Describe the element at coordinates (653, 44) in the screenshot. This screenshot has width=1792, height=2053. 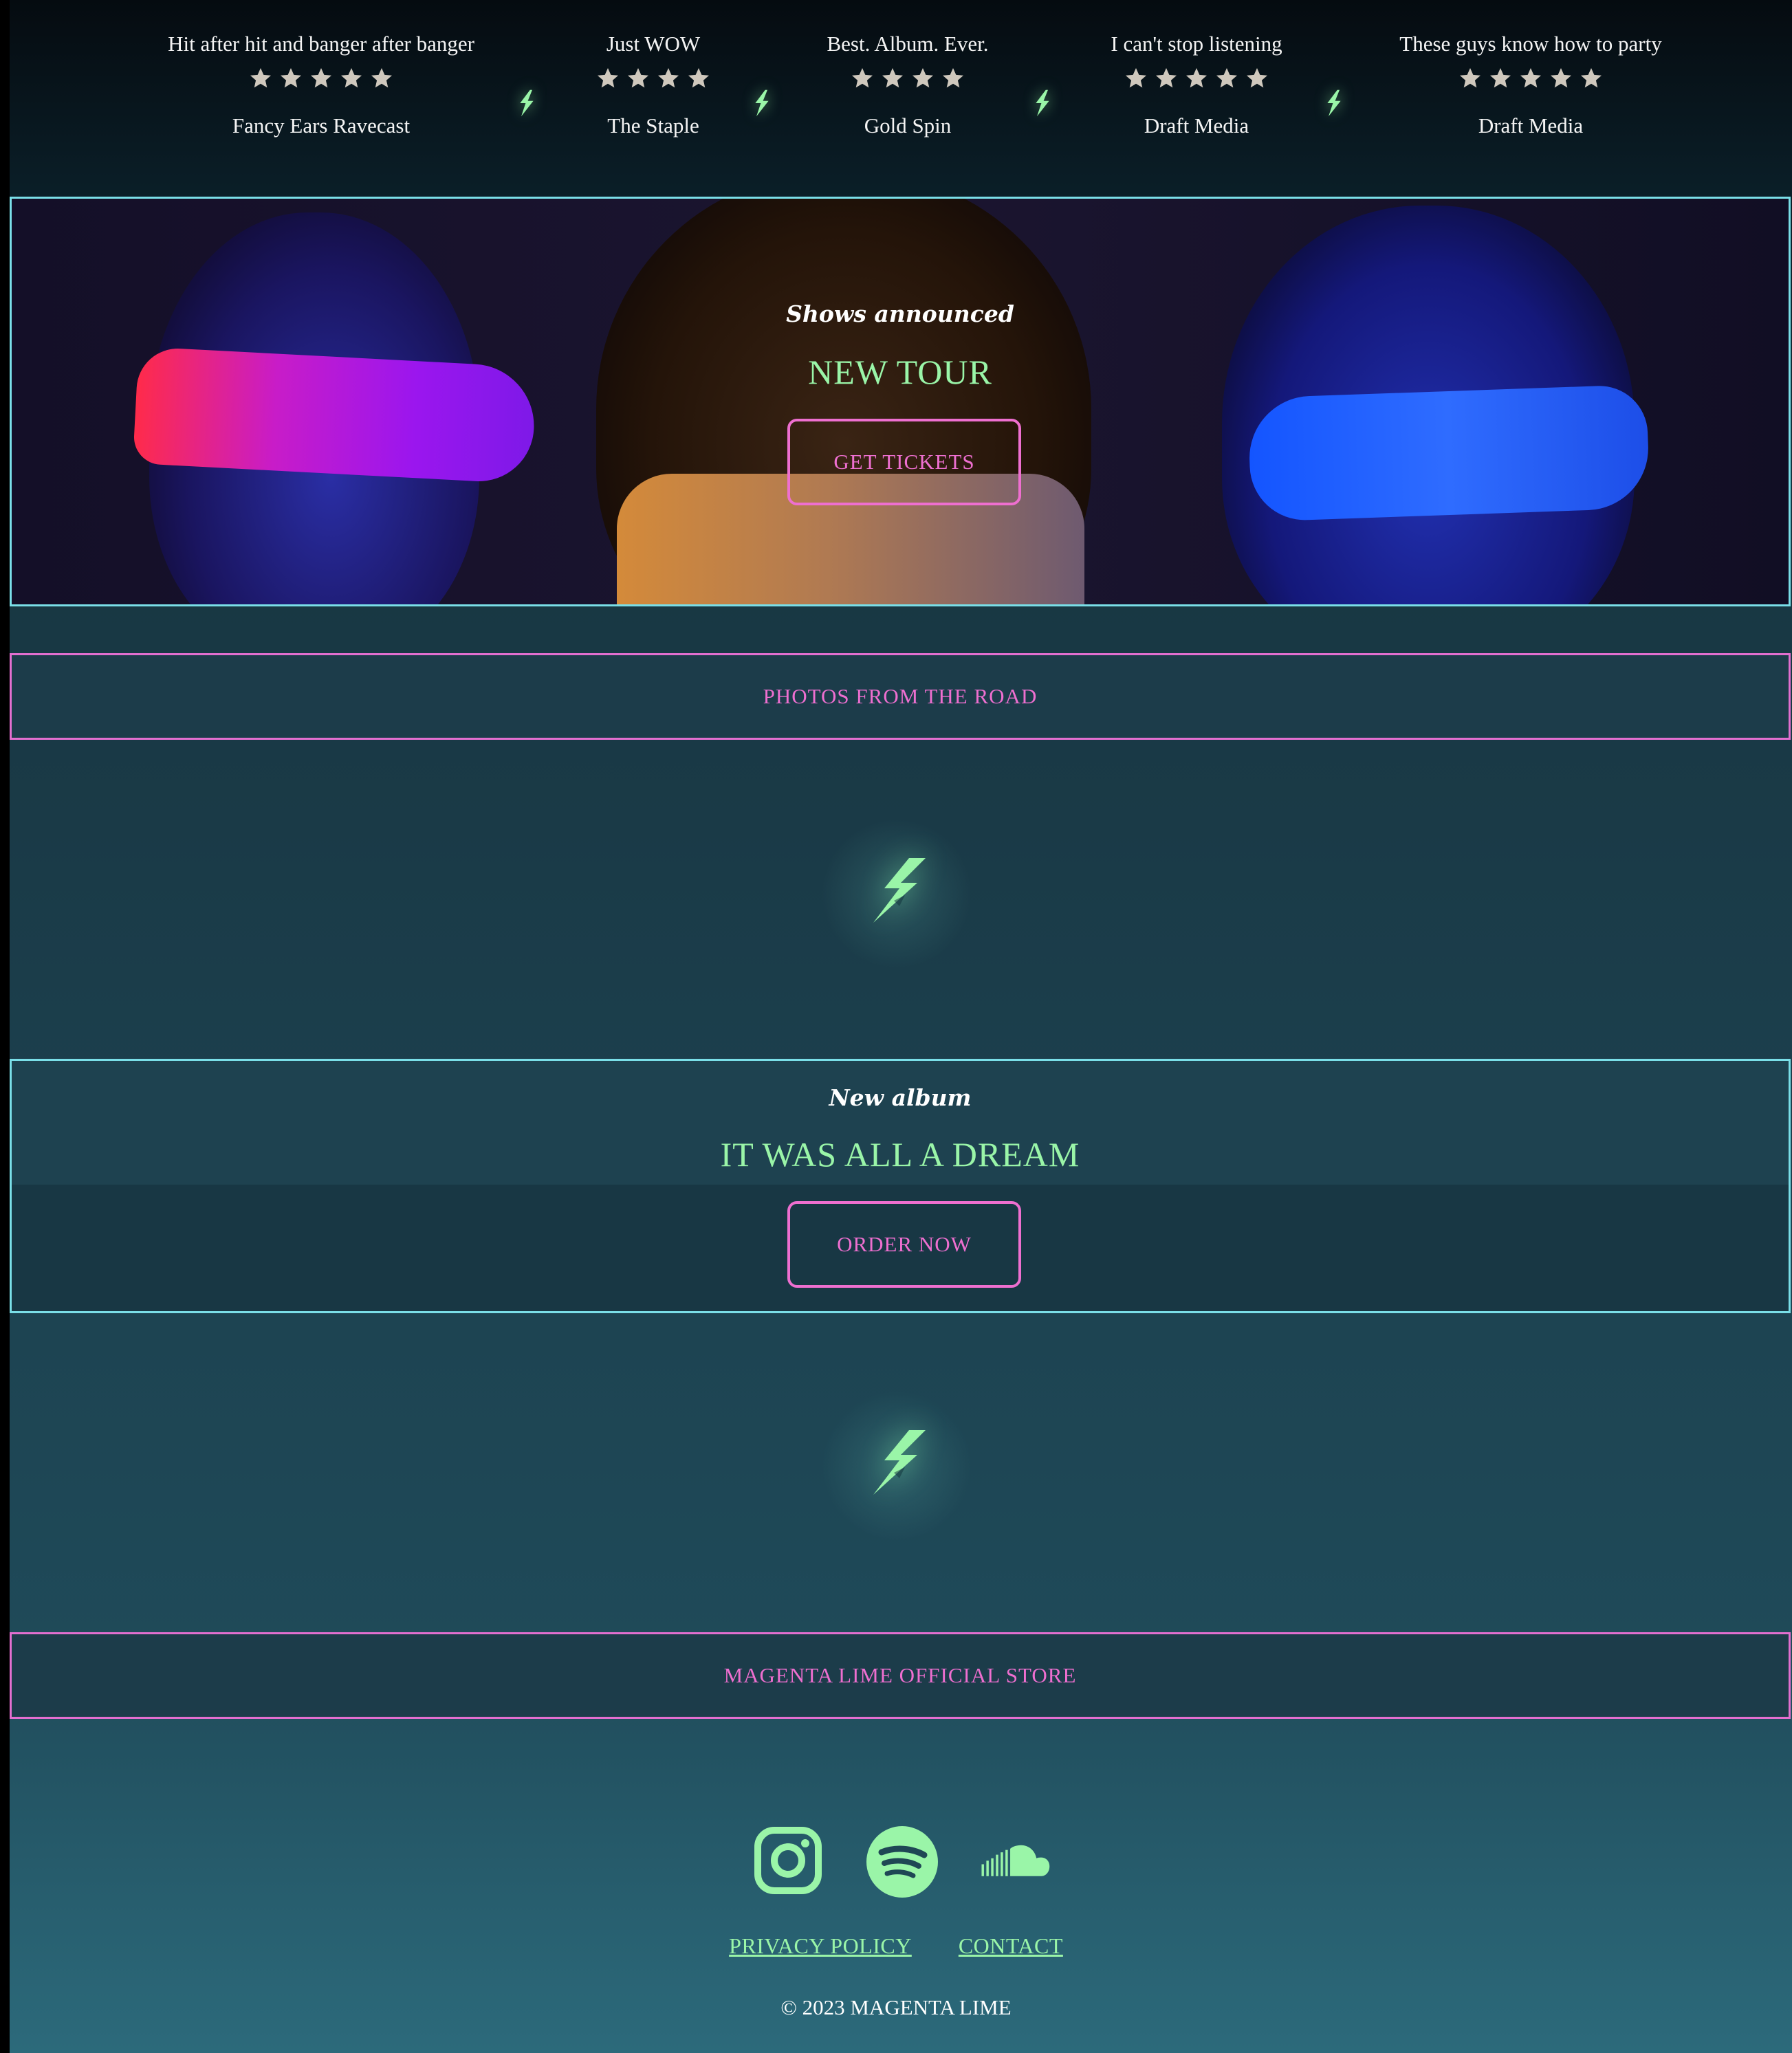
I see `review-quote: Just WOW` at that location.